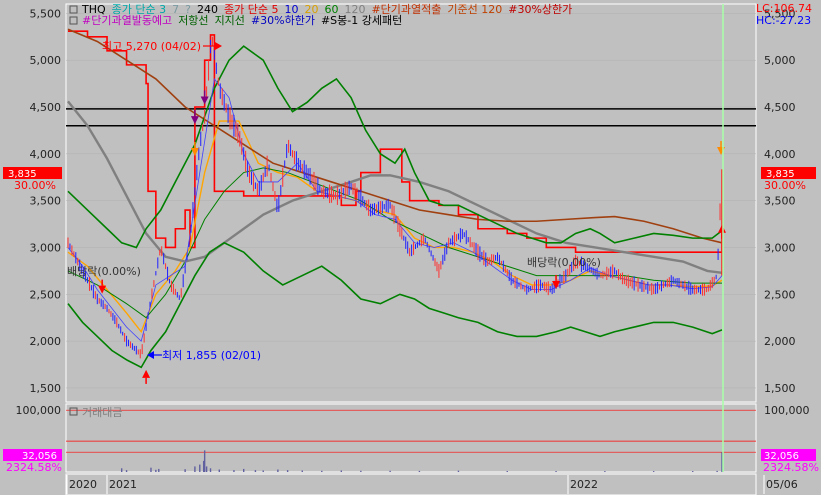  Describe the element at coordinates (46, 201) in the screenshot. I see `price-tick-label-left: 3,500` at that location.